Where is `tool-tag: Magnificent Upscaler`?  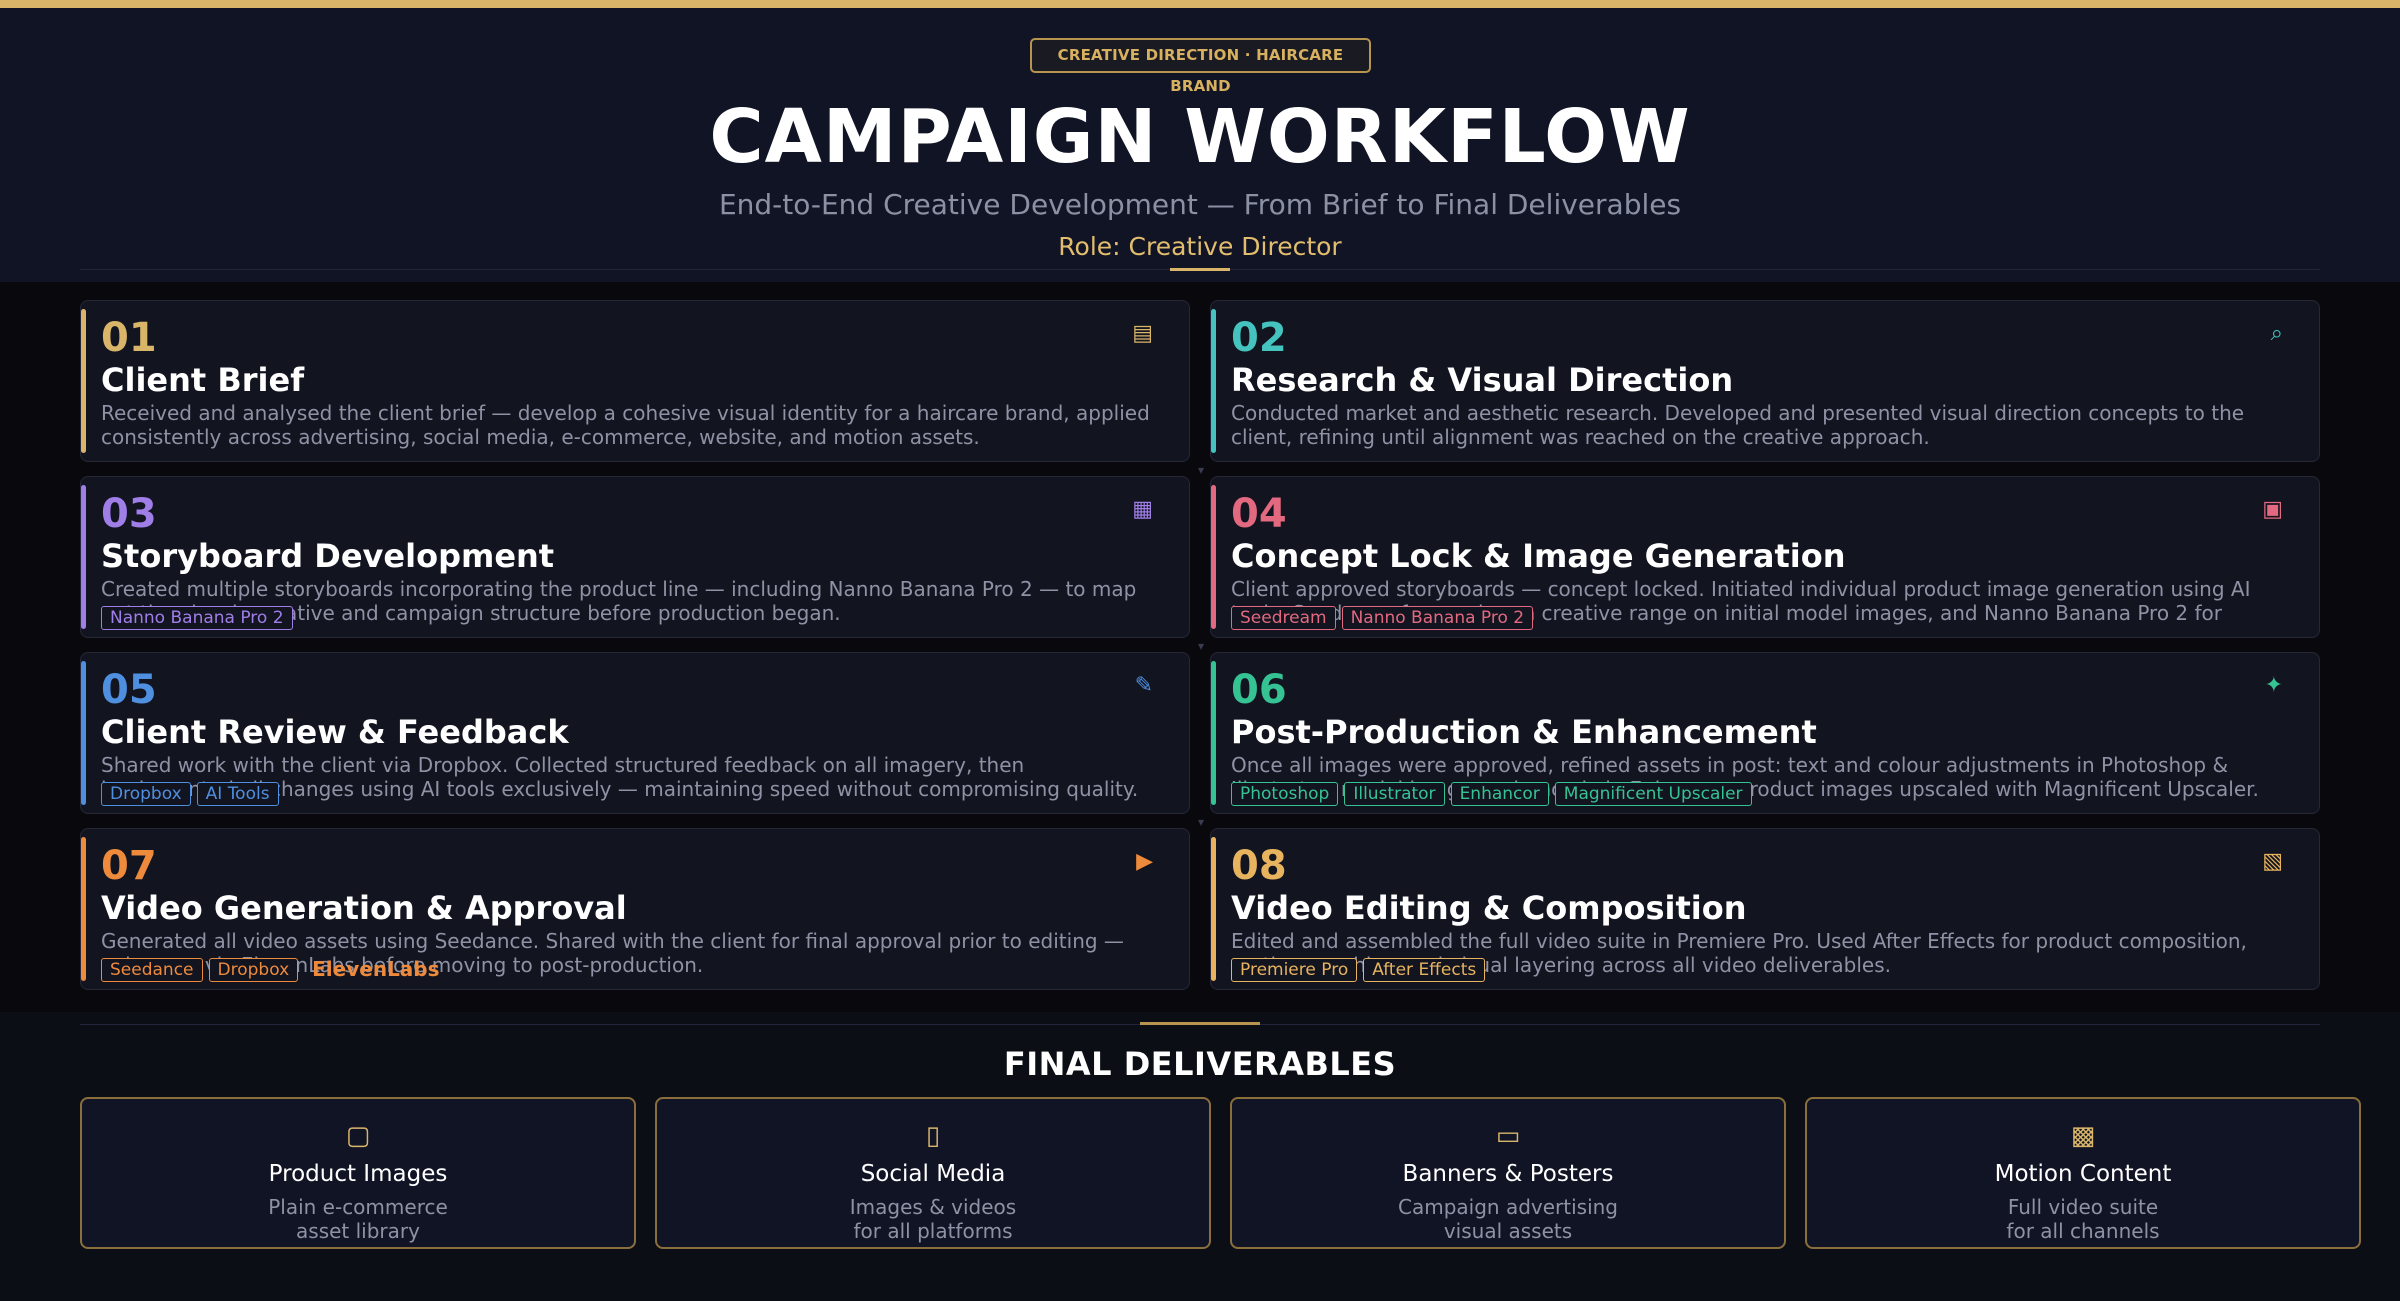 tool-tag: Magnificent Upscaler is located at coordinates (1653, 794).